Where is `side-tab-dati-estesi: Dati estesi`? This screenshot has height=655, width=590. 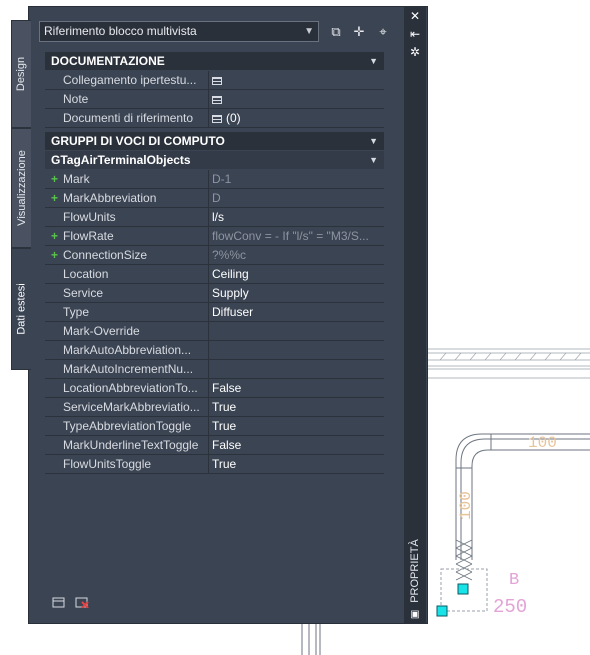
side-tab-dati-estesi: Dati estesi is located at coordinates (21, 309).